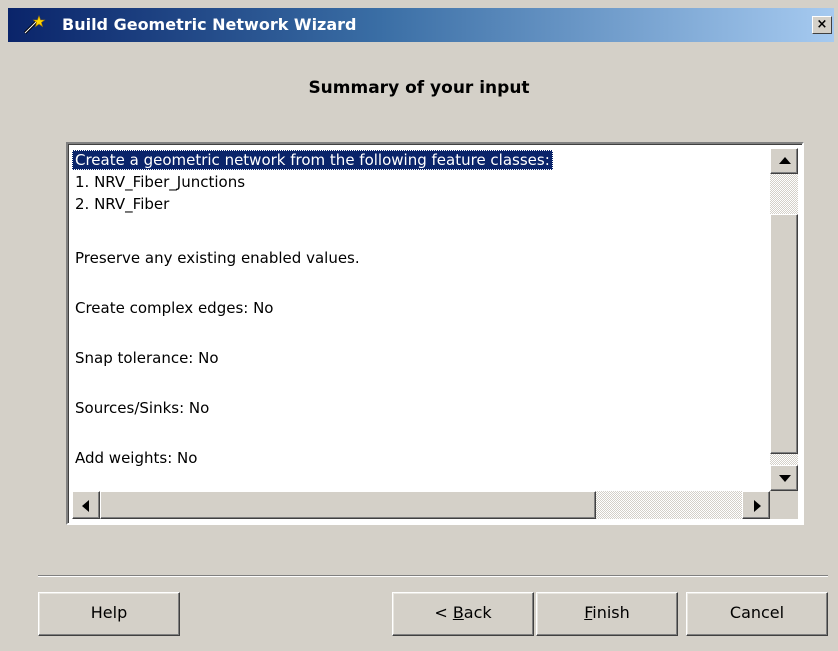  Describe the element at coordinates (757, 614) in the screenshot. I see `cancel-button: Cancel` at that location.